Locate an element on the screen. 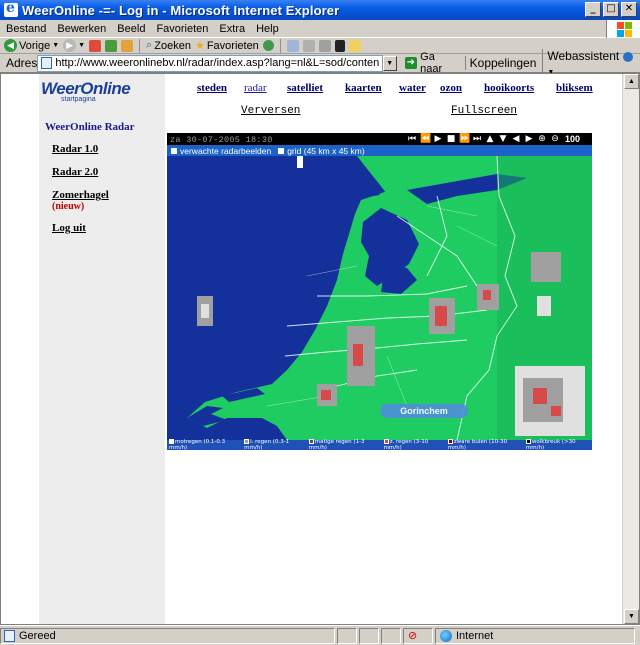  menu-bestand: Bestand is located at coordinates (25, 29).